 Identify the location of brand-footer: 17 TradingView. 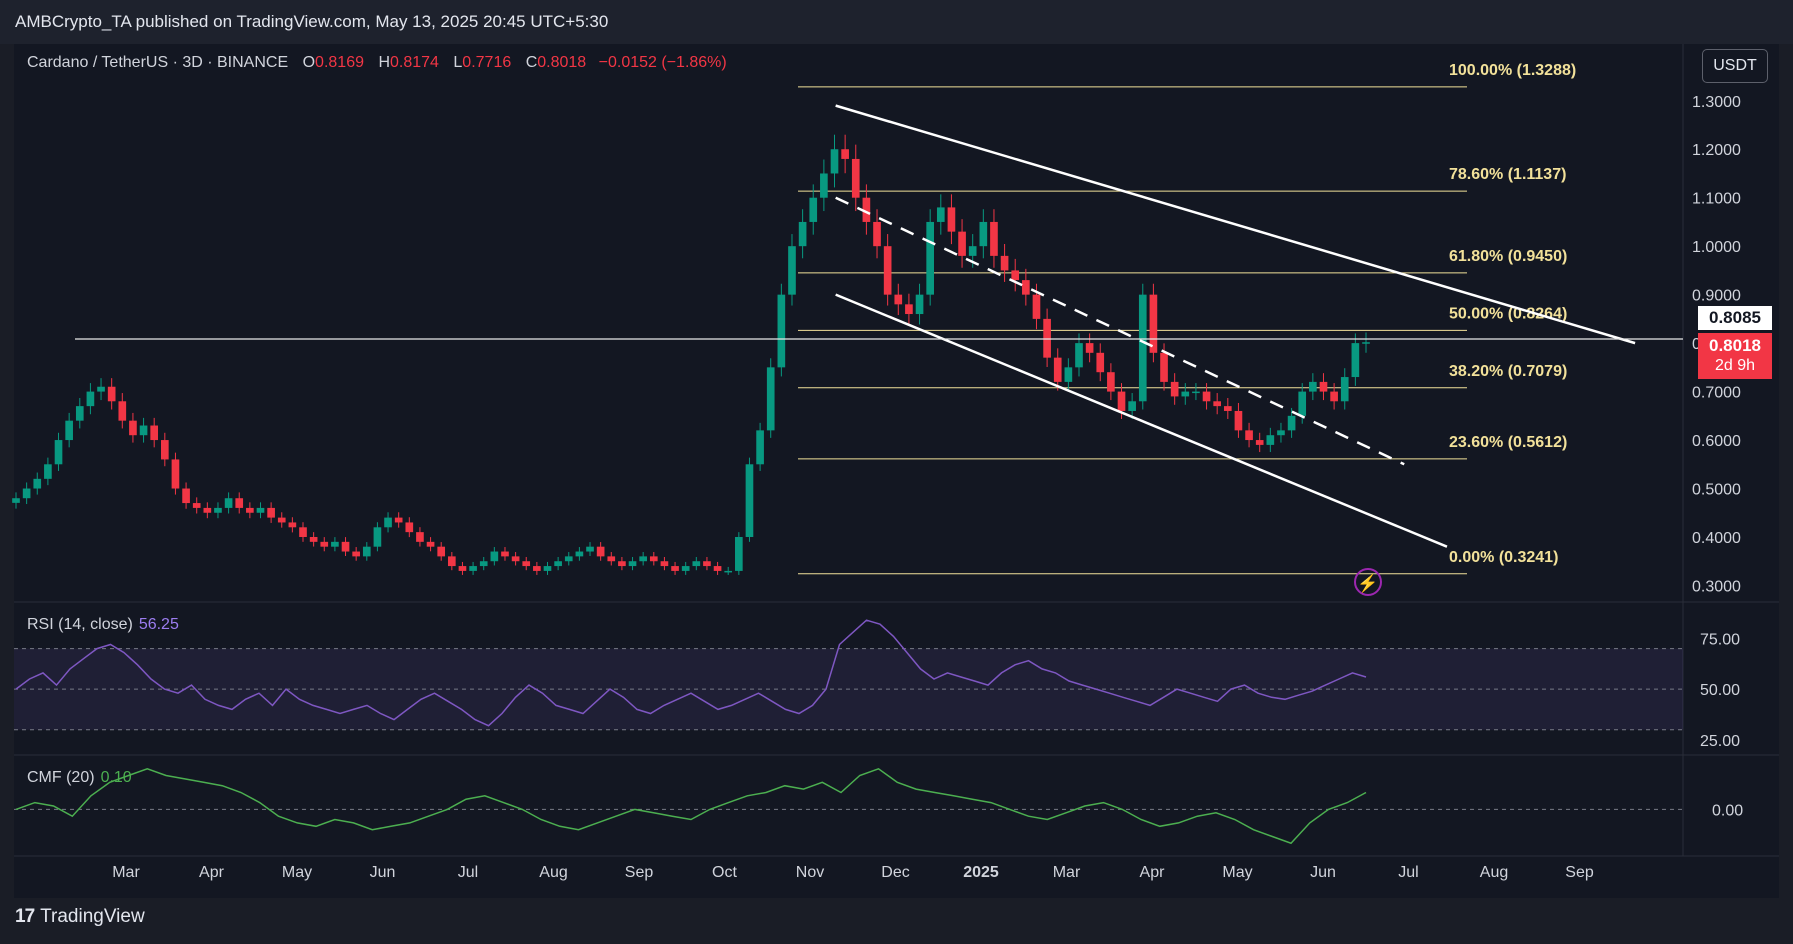
(80, 917).